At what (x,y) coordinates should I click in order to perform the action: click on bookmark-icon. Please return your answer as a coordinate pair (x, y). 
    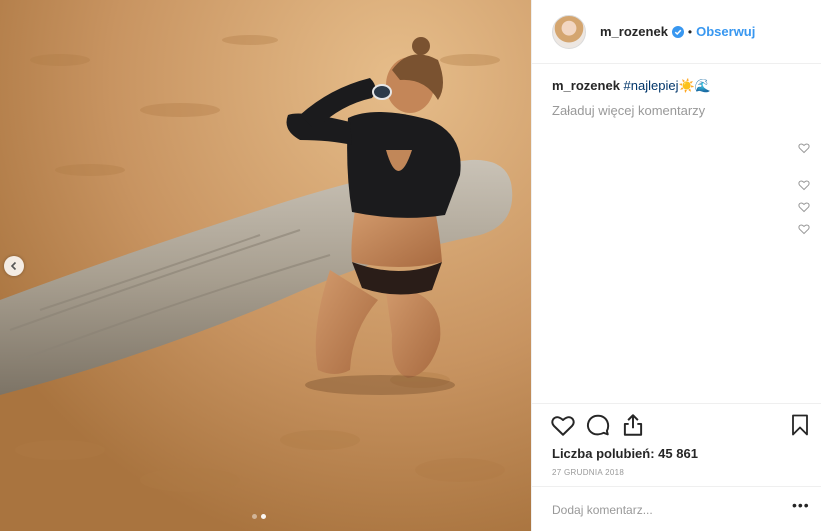
    Looking at the image, I should click on (800, 425).